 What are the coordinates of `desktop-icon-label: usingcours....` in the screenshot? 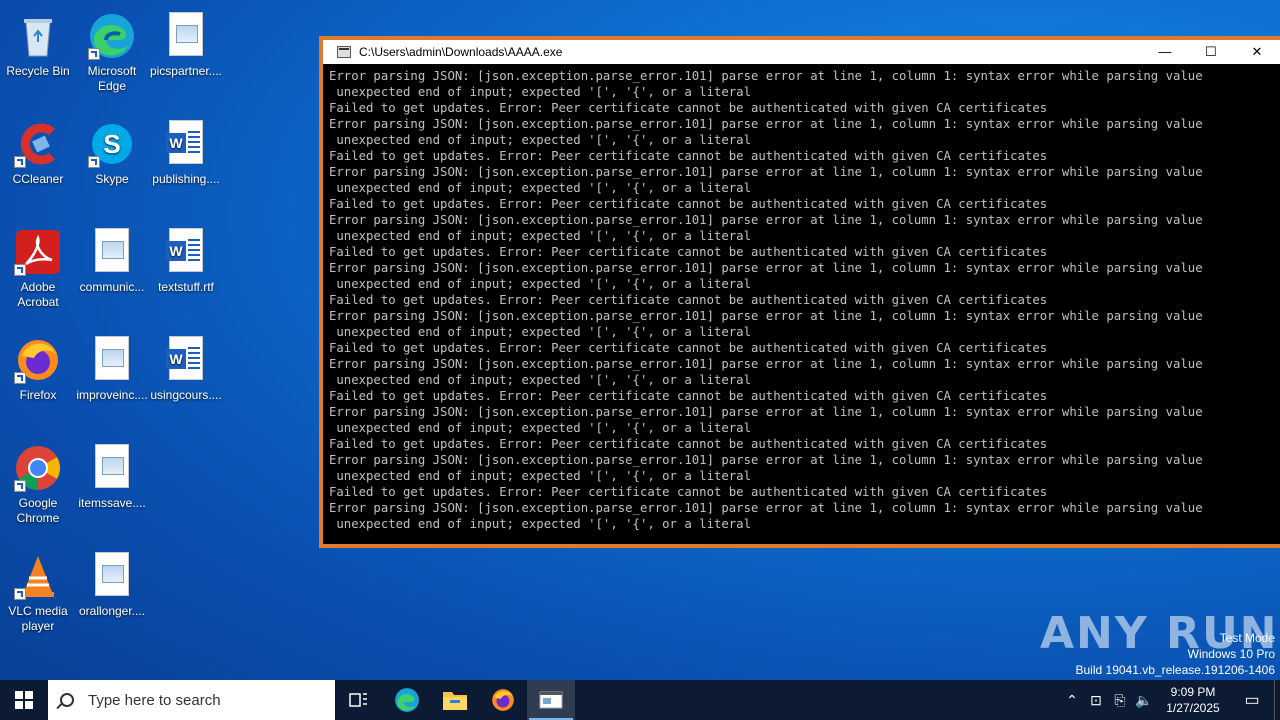 It's located at (186, 395).